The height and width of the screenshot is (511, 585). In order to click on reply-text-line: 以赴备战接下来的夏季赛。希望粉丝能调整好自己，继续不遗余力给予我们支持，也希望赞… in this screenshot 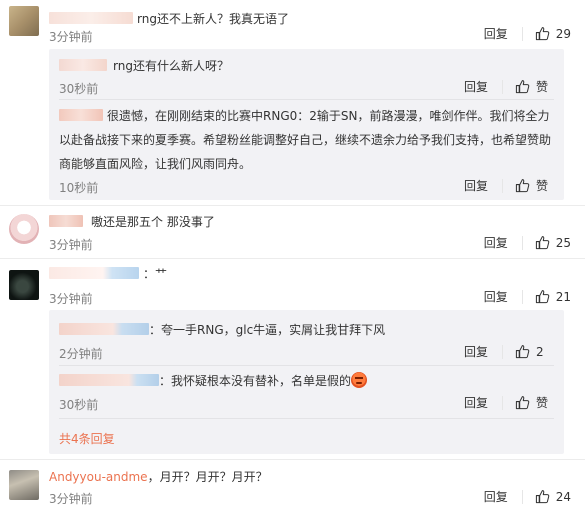, I will do `click(305, 140)`.